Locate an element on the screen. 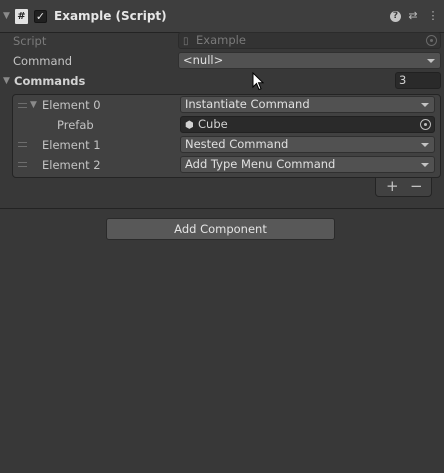 This screenshot has width=444, height=473. component-title: Example (Script) is located at coordinates (110, 16).